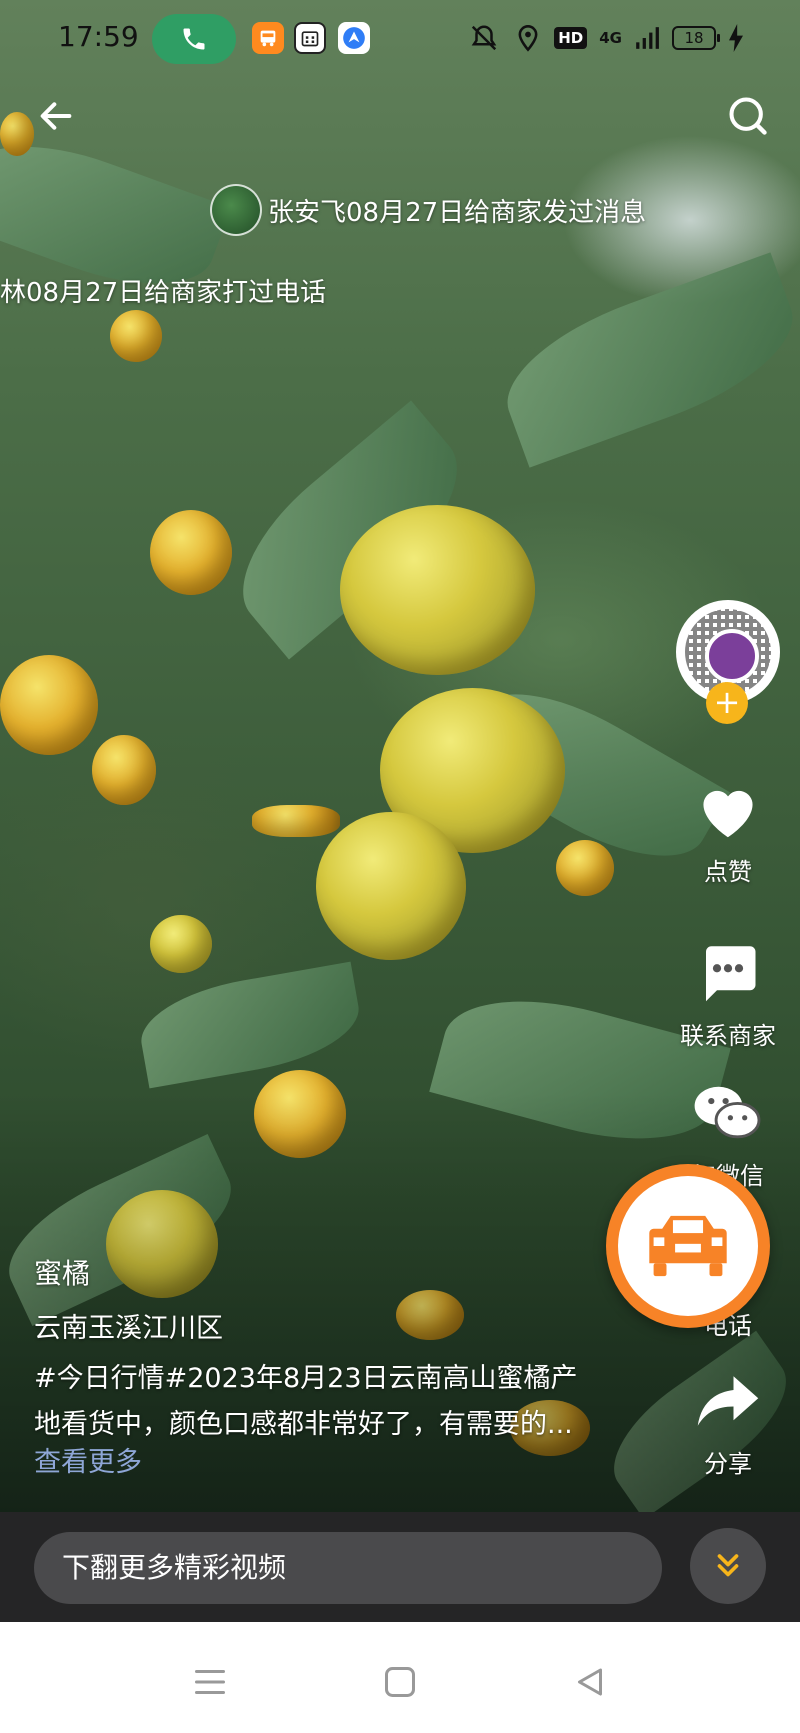 This screenshot has width=800, height=1733. I want to click on signal-icon, so click(647, 38).